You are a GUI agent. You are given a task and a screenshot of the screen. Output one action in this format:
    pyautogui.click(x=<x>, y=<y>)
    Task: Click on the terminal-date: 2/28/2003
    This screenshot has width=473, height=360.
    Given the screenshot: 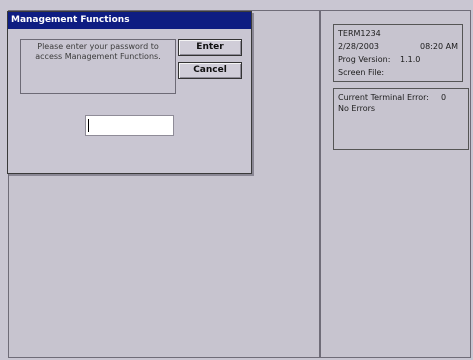 What is the action you would take?
    pyautogui.click(x=359, y=46)
    